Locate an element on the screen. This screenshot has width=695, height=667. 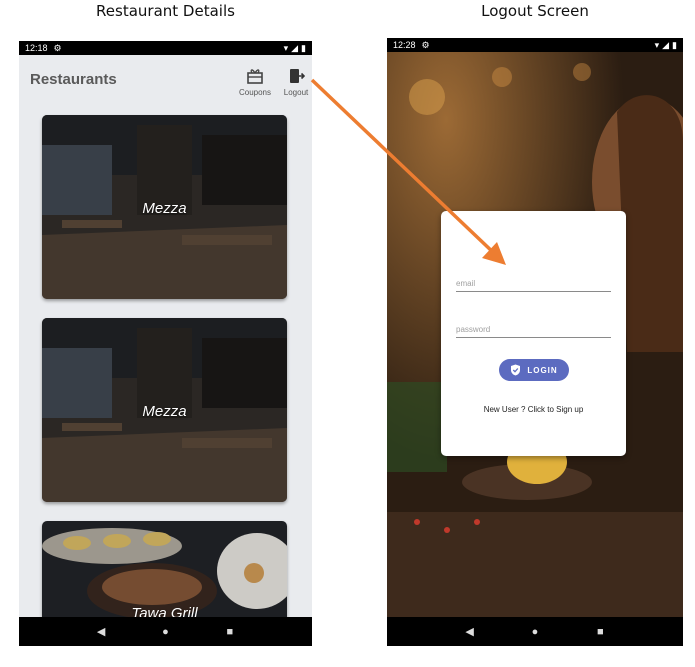
login-label: LOGIN is located at coordinates (542, 370).